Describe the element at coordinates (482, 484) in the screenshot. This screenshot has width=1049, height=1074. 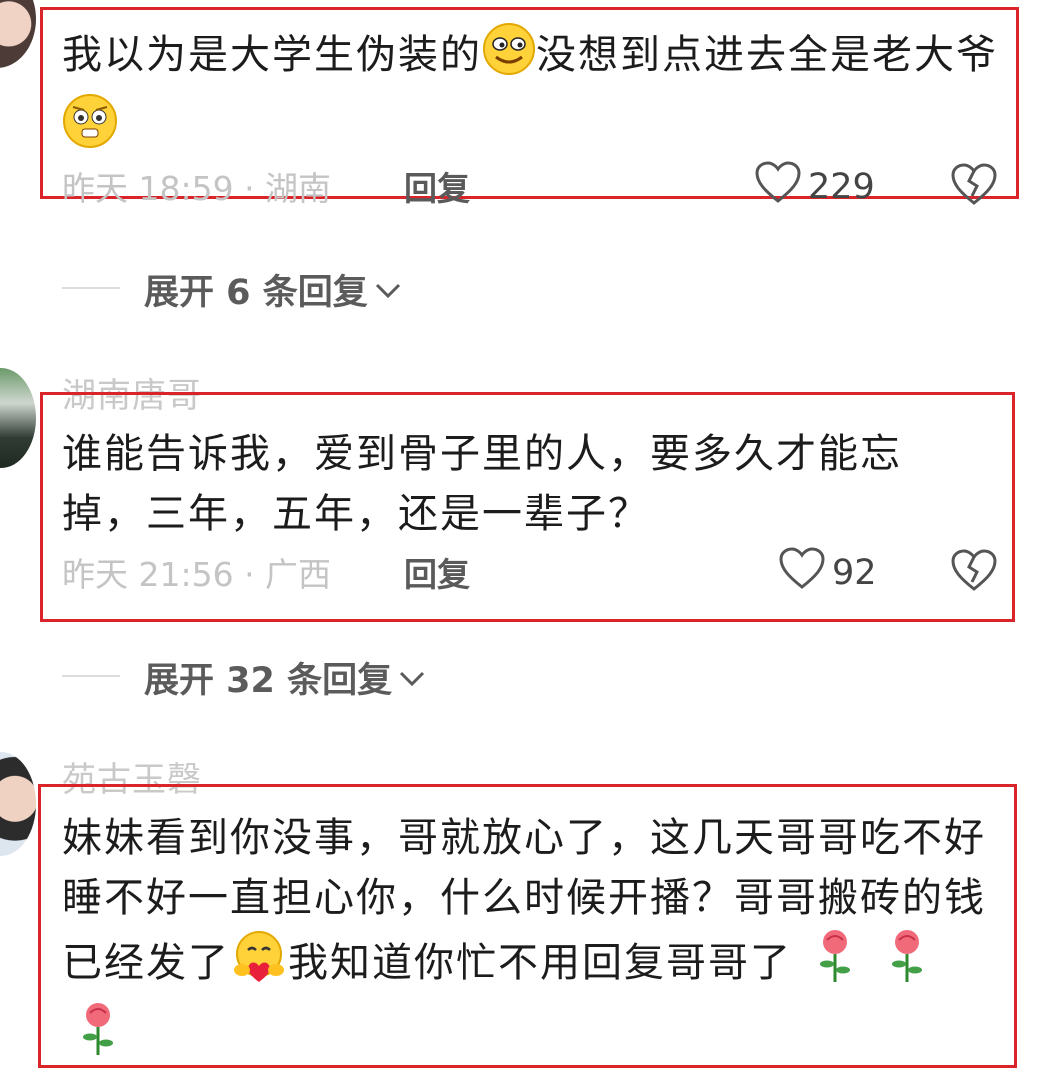
I see `comment-text: 谁能告诉我，爱到骨子里的人，要多久才能忘掉，三年，五年，还是一辈子？` at that location.